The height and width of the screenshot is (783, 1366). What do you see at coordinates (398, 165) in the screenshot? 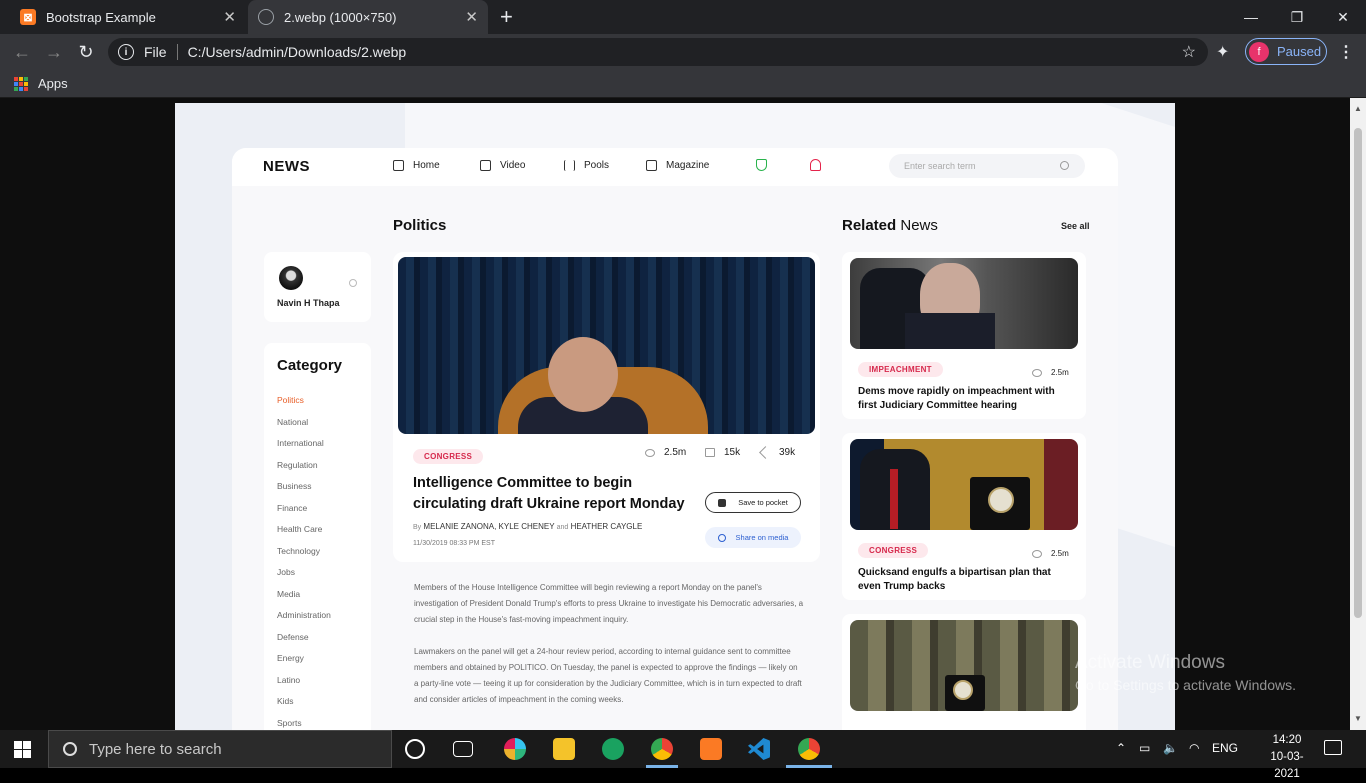
I see `home-icon` at bounding box center [398, 165].